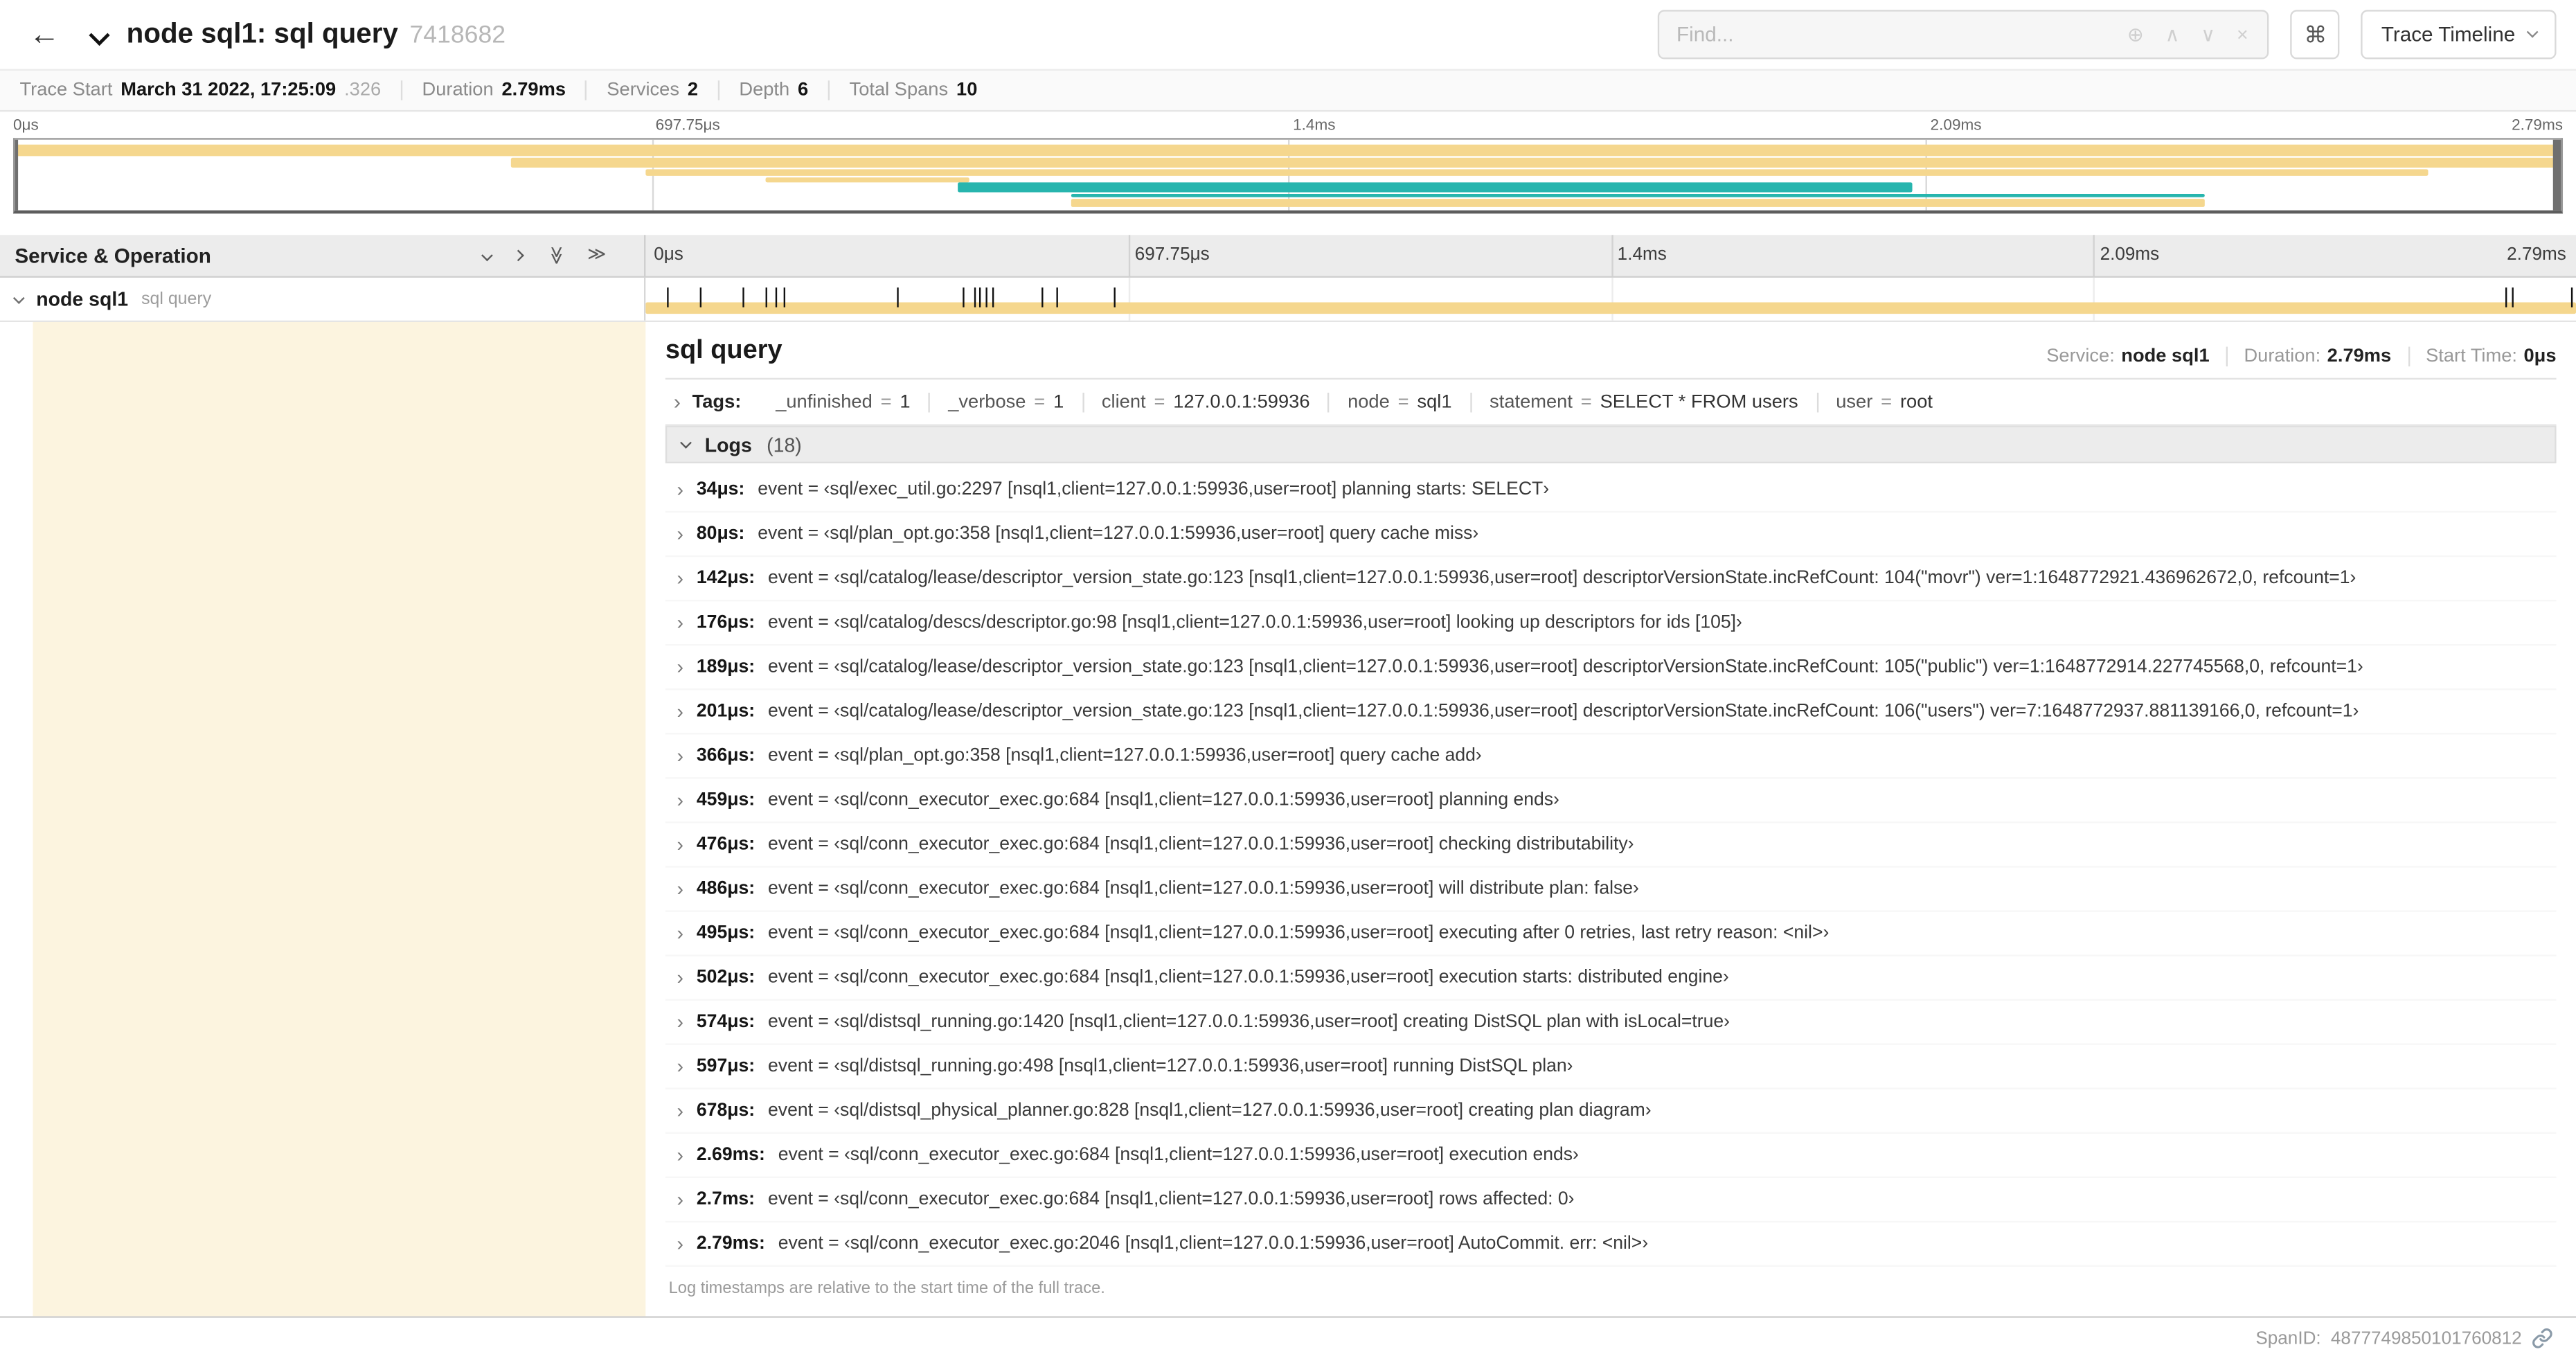 The height and width of the screenshot is (1363, 2576). What do you see at coordinates (1005, 401) in the screenshot?
I see `tag-item: _verbose = 1` at bounding box center [1005, 401].